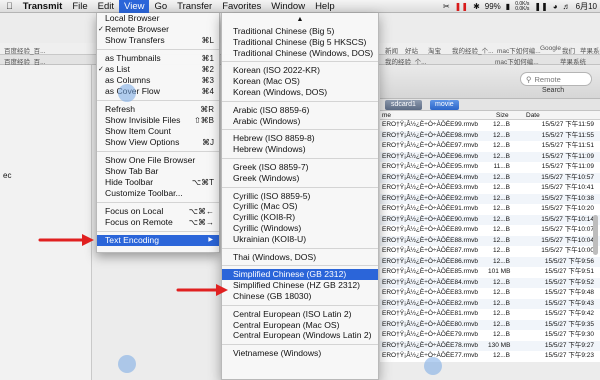  I want to click on encoding-item-hebrew-windows: Hebrew (Windows), so click(300, 149).